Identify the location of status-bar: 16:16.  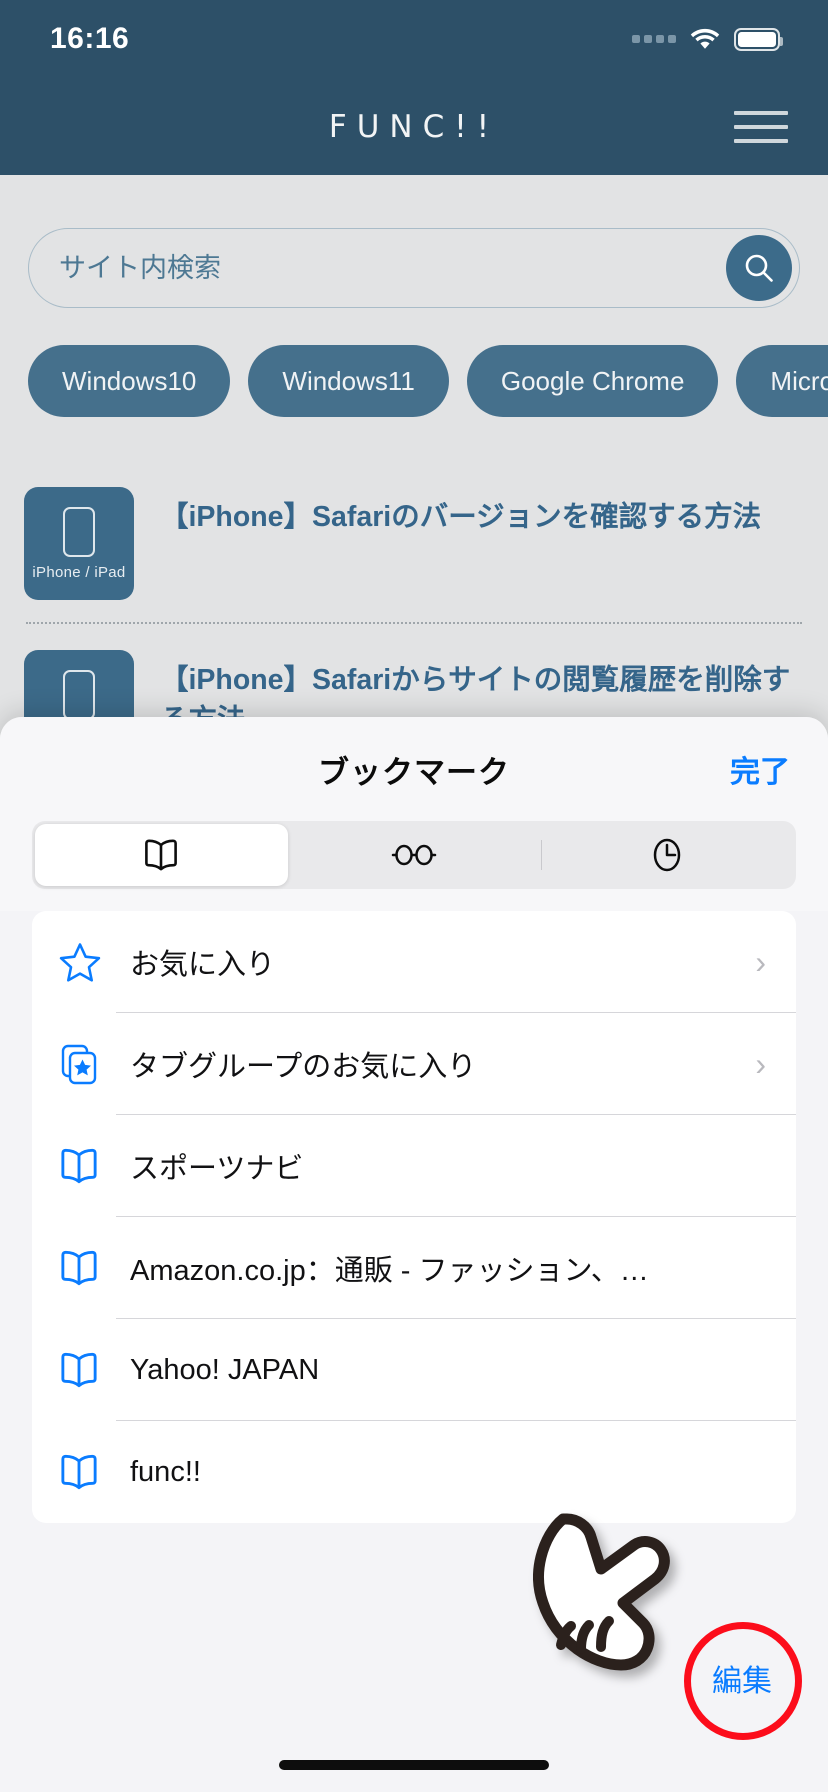
(414, 39).